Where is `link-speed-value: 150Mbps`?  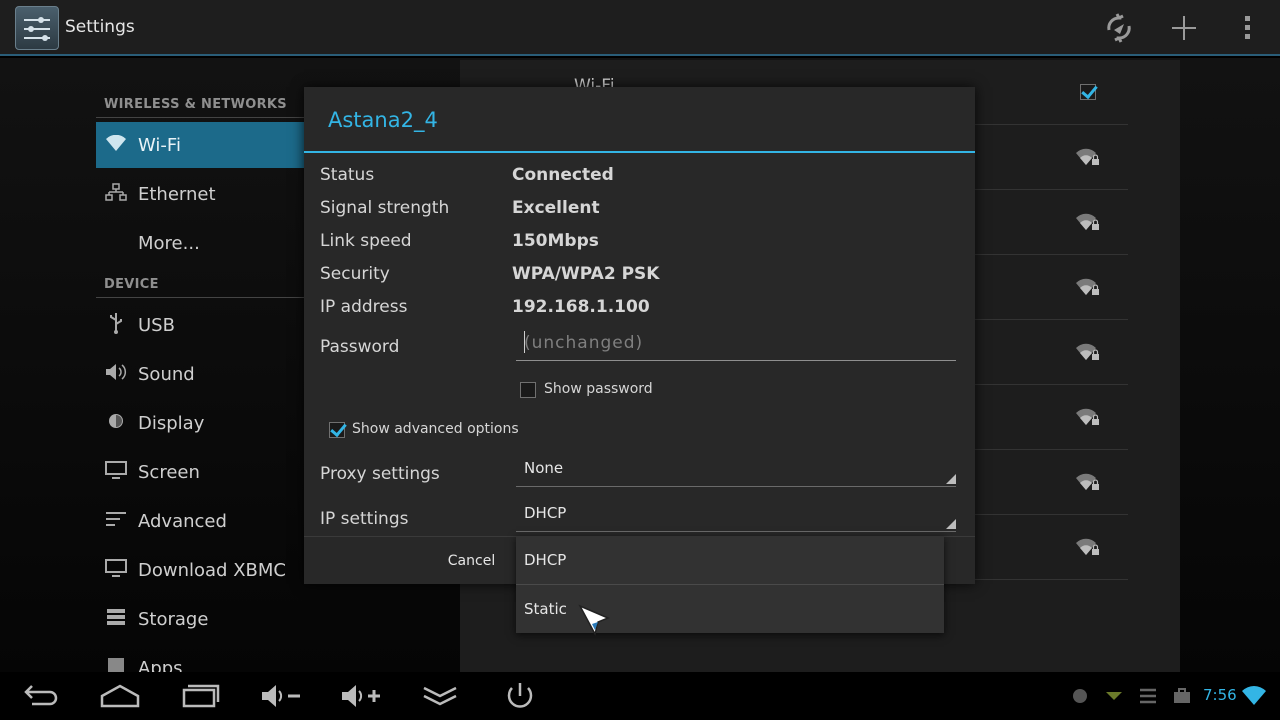 link-speed-value: 150Mbps is located at coordinates (555, 241).